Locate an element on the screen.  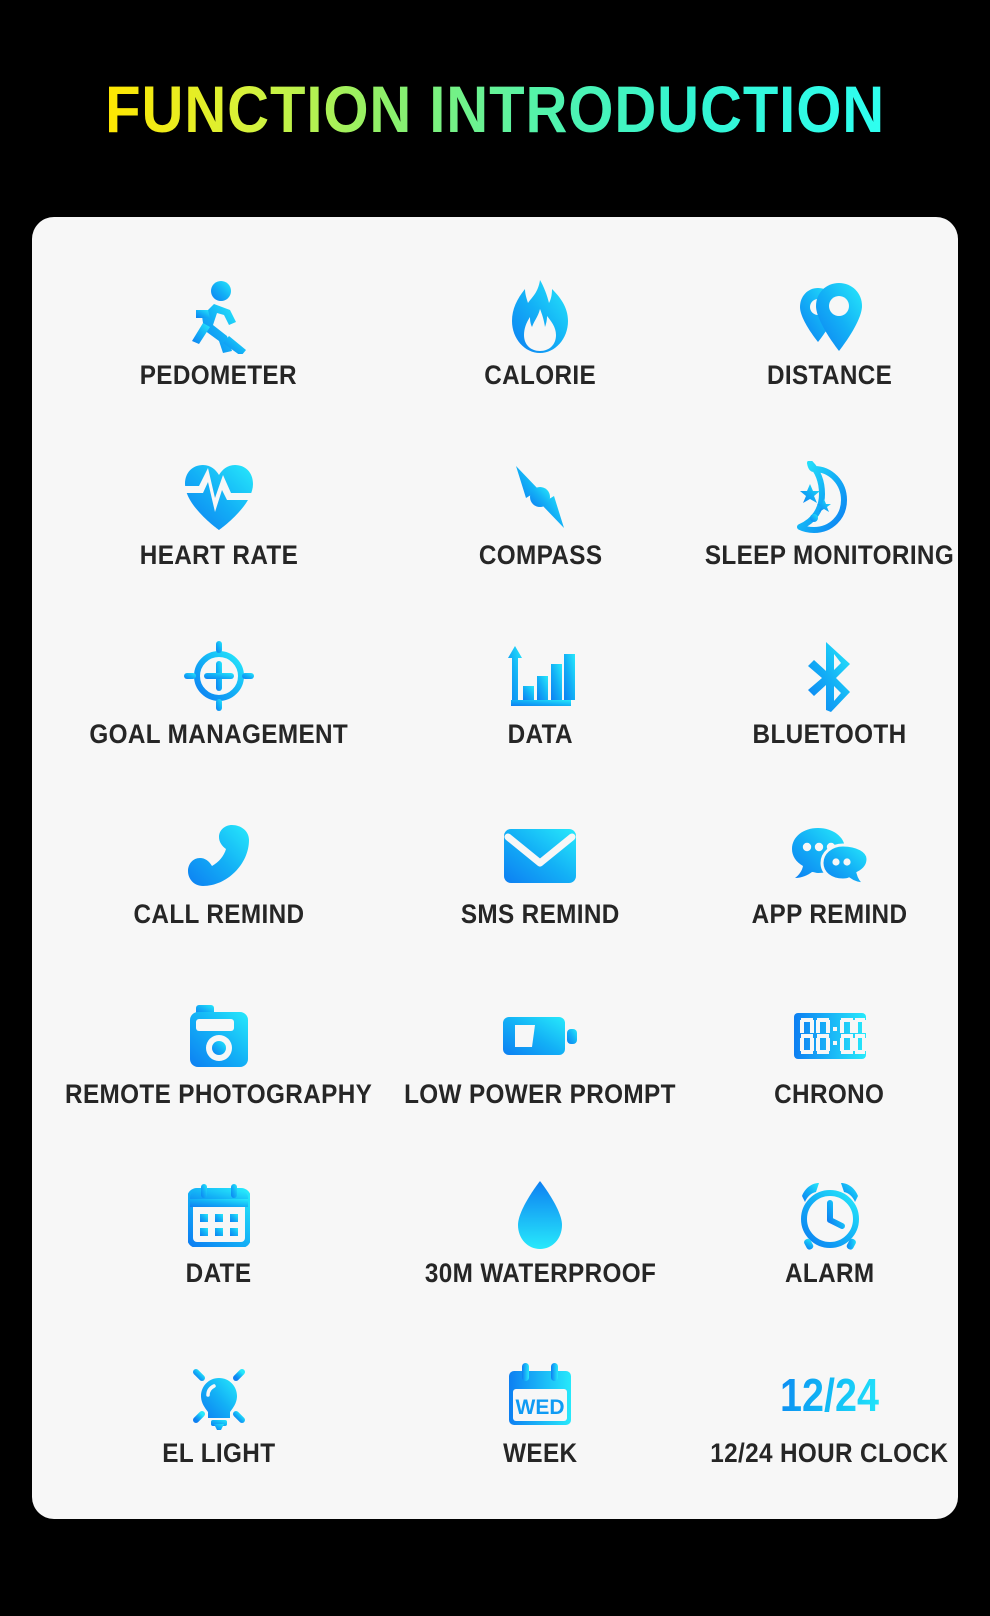
feature-label: DATA is located at coordinates (540, 734).